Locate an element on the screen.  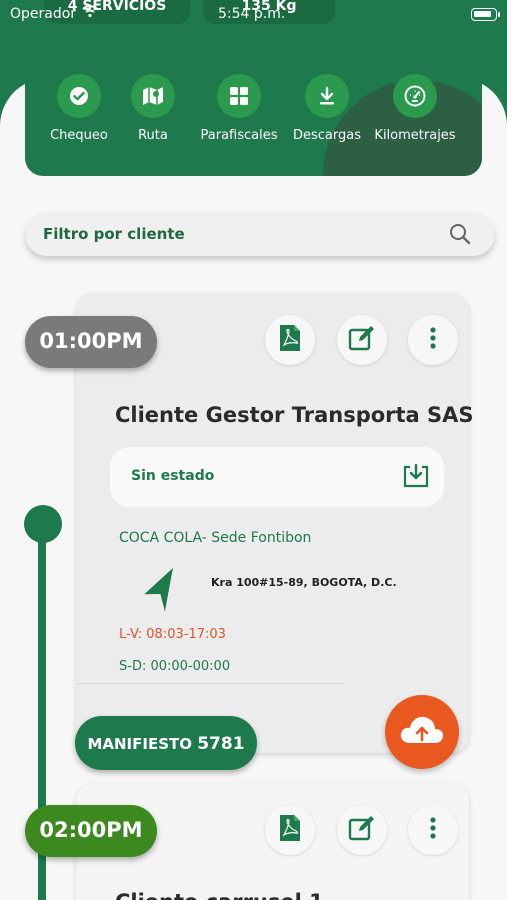
client-filter-search: Filtro por cliente is located at coordinates (260, 234).